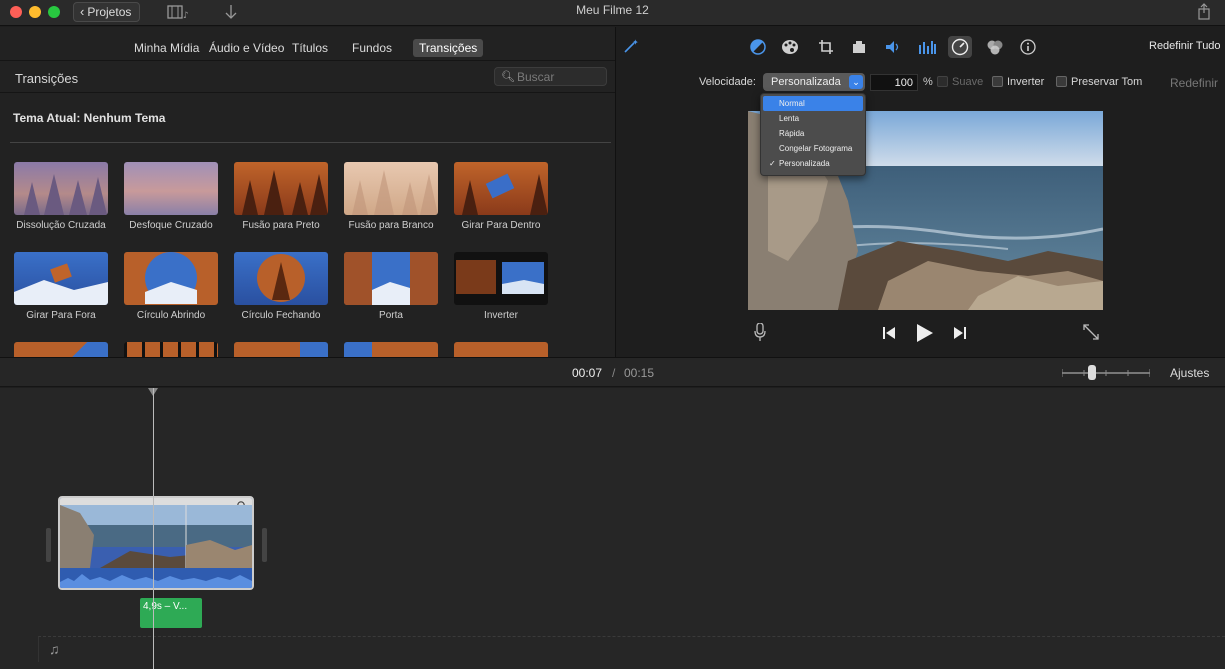 This screenshot has width=1225, height=669. What do you see at coordinates (1106, 373) in the screenshot?
I see `zoom-slider-track` at bounding box center [1106, 373].